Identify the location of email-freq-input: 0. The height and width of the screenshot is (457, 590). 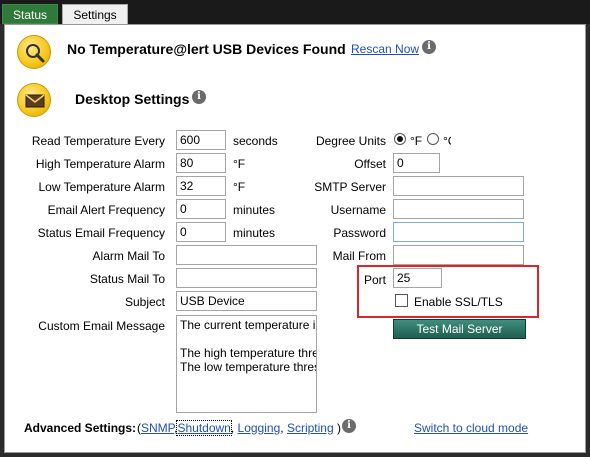
(201, 209).